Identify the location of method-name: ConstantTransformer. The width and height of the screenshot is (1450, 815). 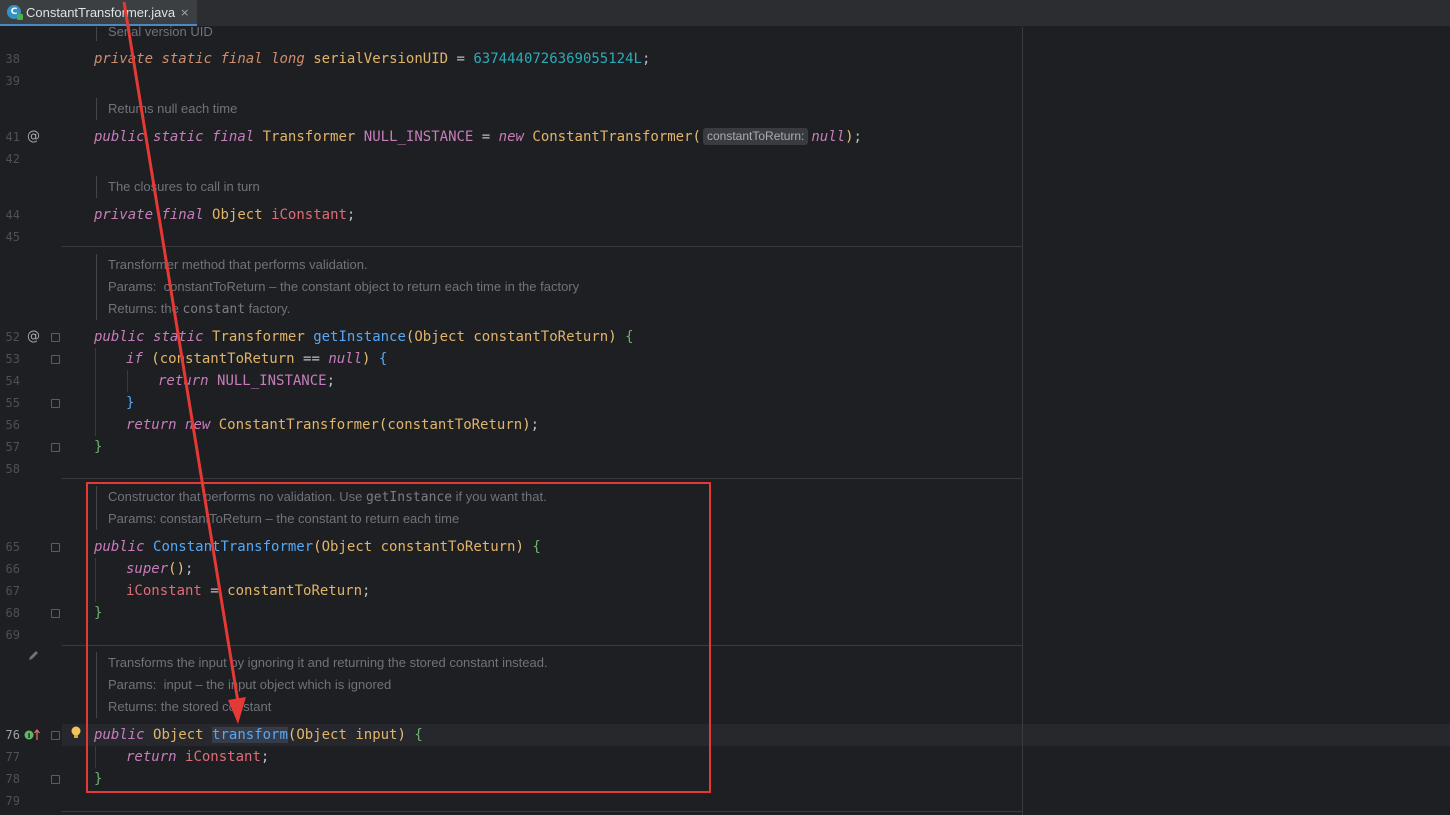
(233, 547).